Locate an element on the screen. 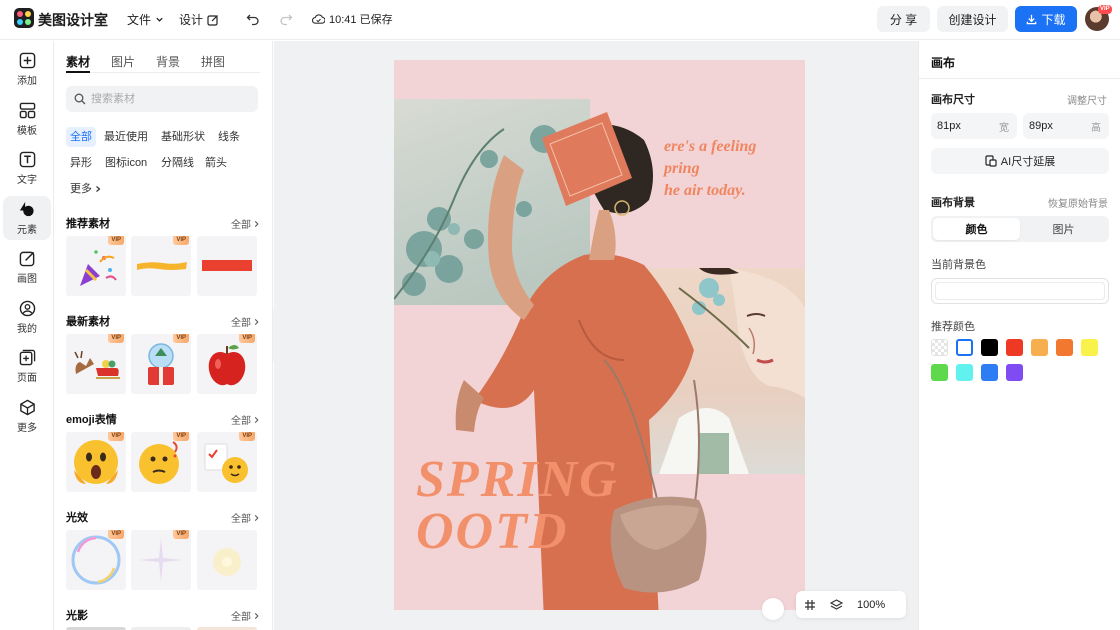  color-swatch-cyan is located at coordinates (964, 372).